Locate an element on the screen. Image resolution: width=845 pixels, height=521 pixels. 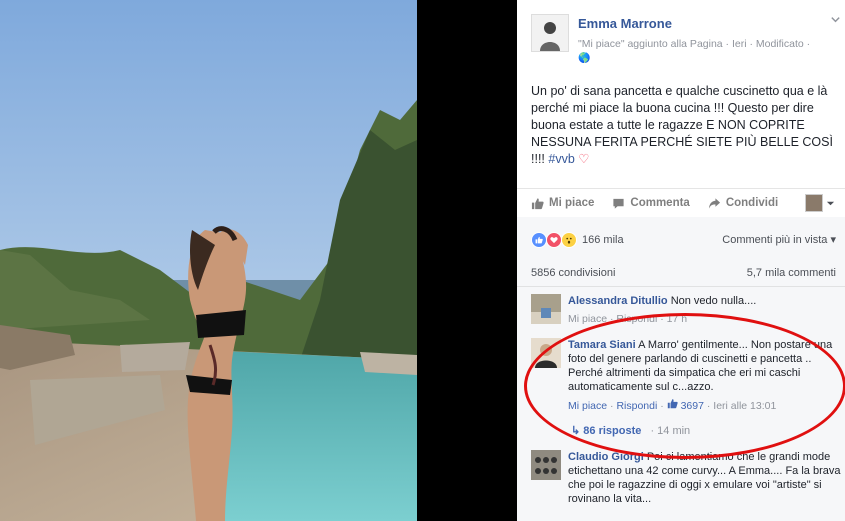
page-avatar is located at coordinates (550, 33).